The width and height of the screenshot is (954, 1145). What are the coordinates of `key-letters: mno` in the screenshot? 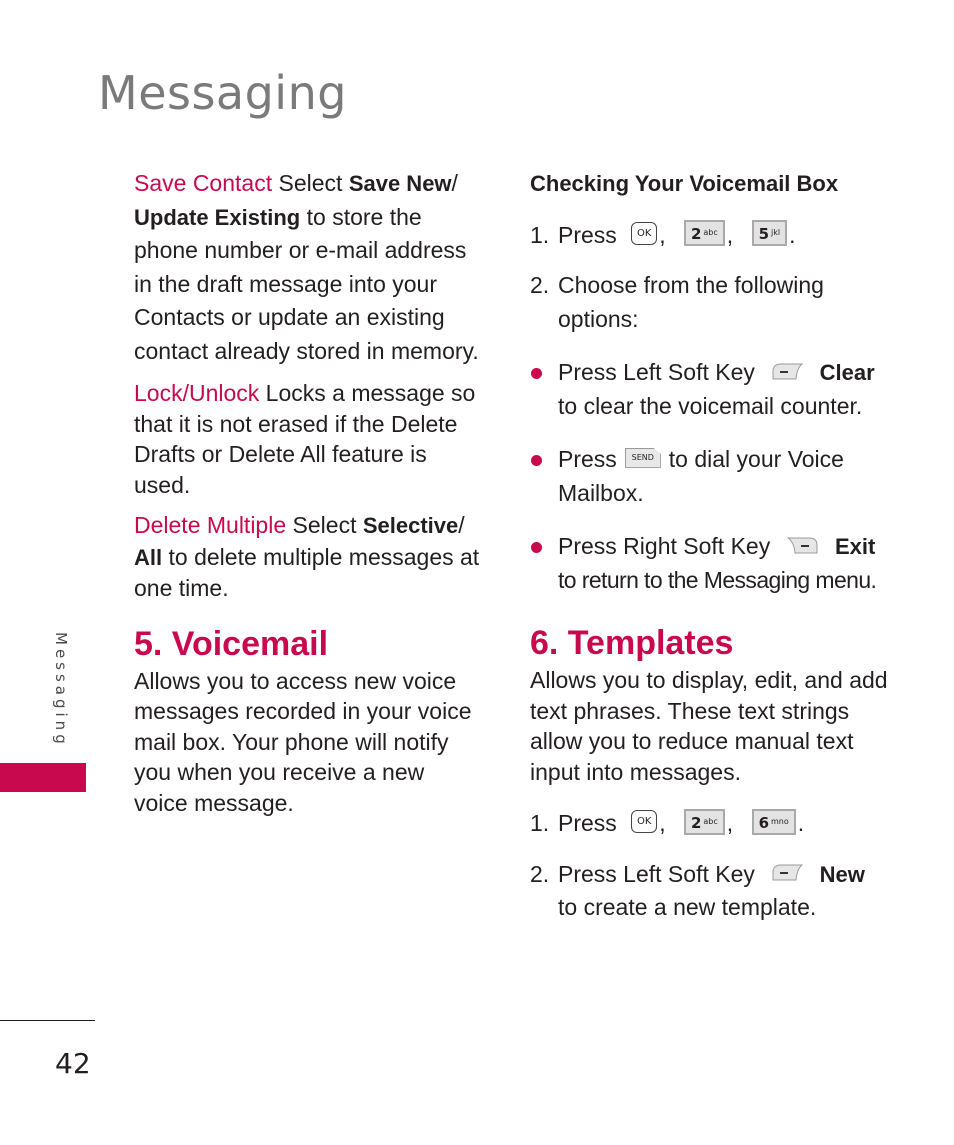 It's located at (780, 821).